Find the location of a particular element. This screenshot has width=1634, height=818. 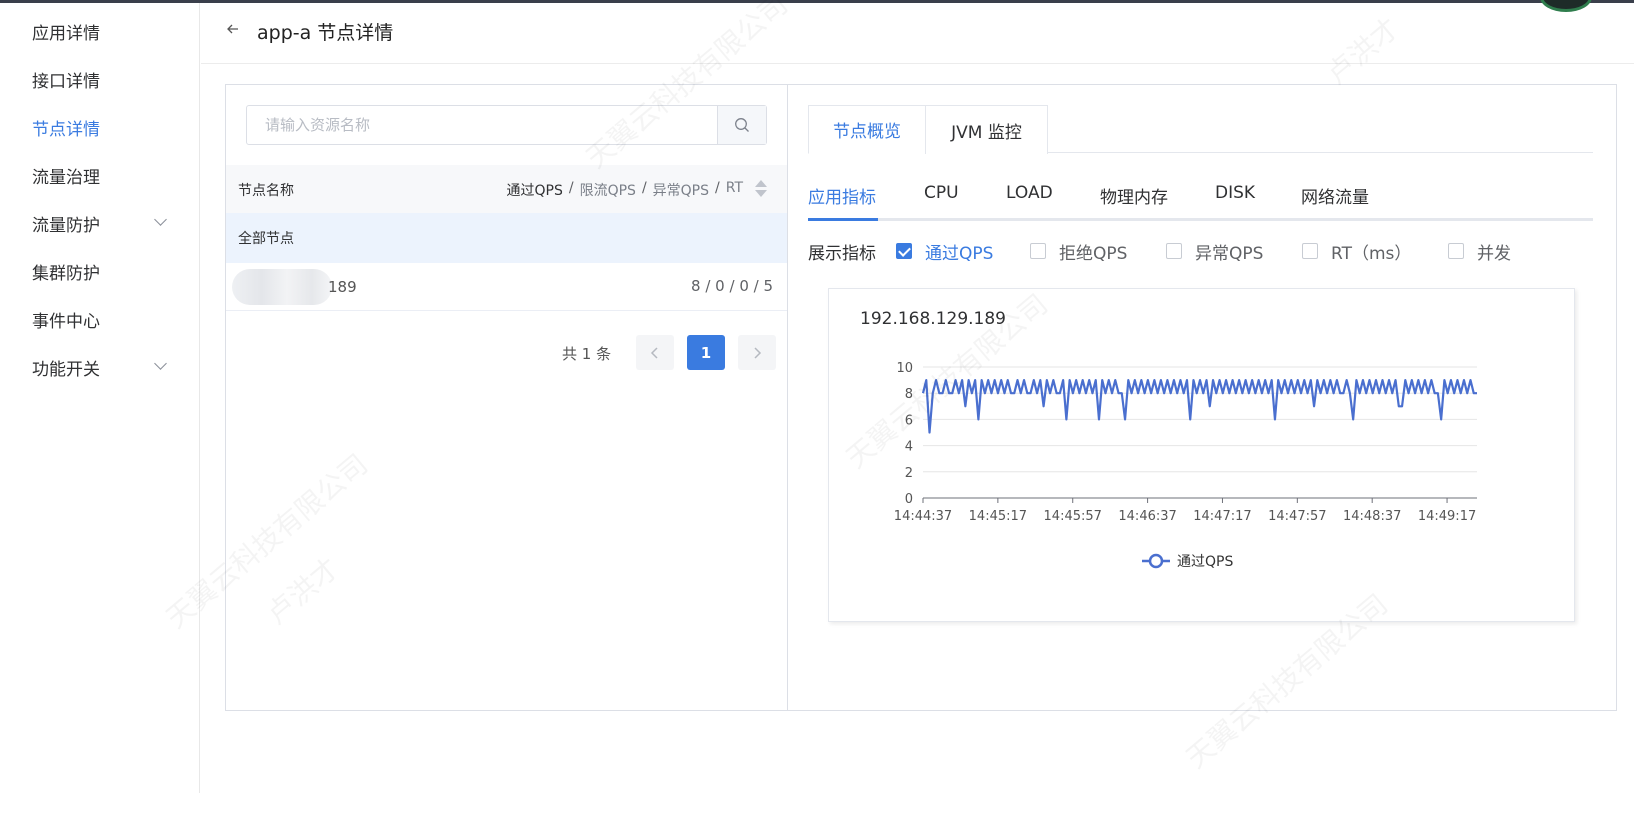

metric-sub-tabs: 应用指标 CPU LOAD 物理内存 DISK 网络流量 is located at coordinates (1200, 200).